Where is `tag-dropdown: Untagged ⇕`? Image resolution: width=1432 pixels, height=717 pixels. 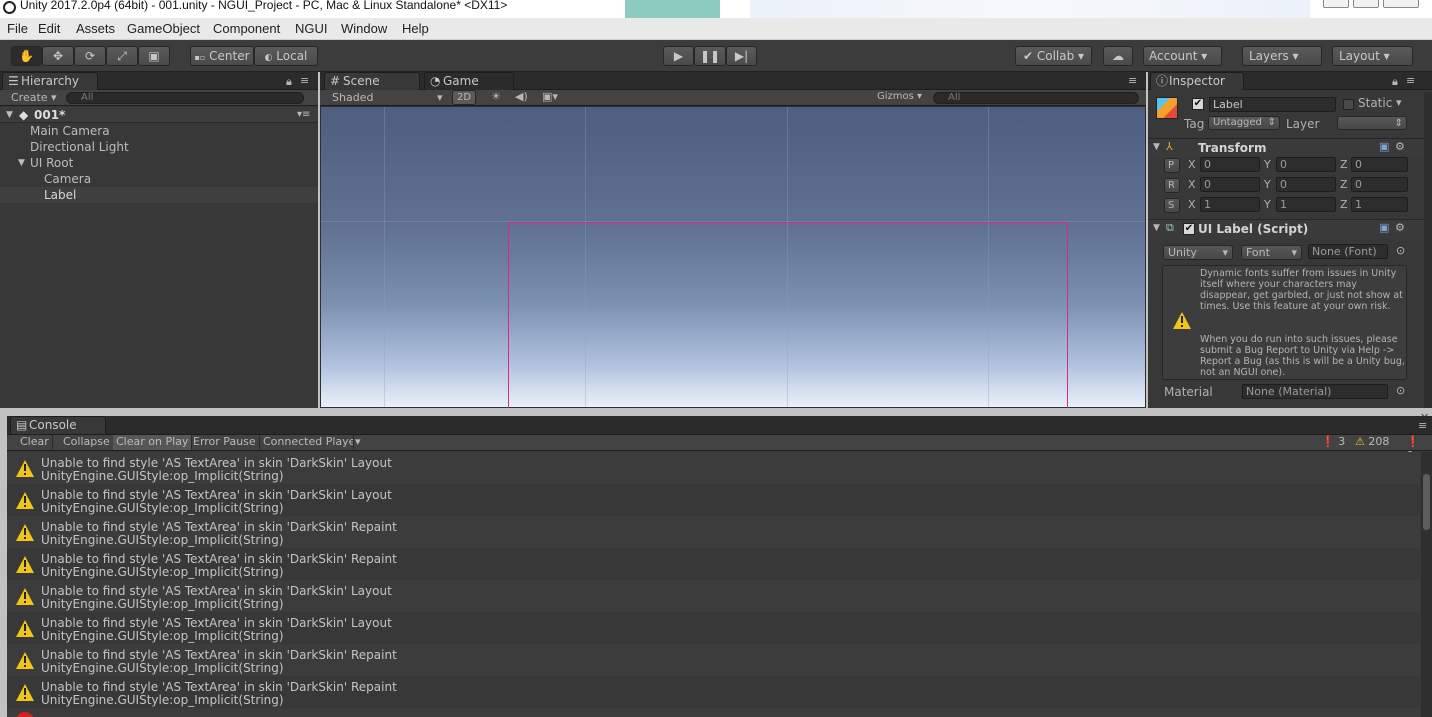
tag-dropdown: Untagged ⇕ is located at coordinates (1244, 123).